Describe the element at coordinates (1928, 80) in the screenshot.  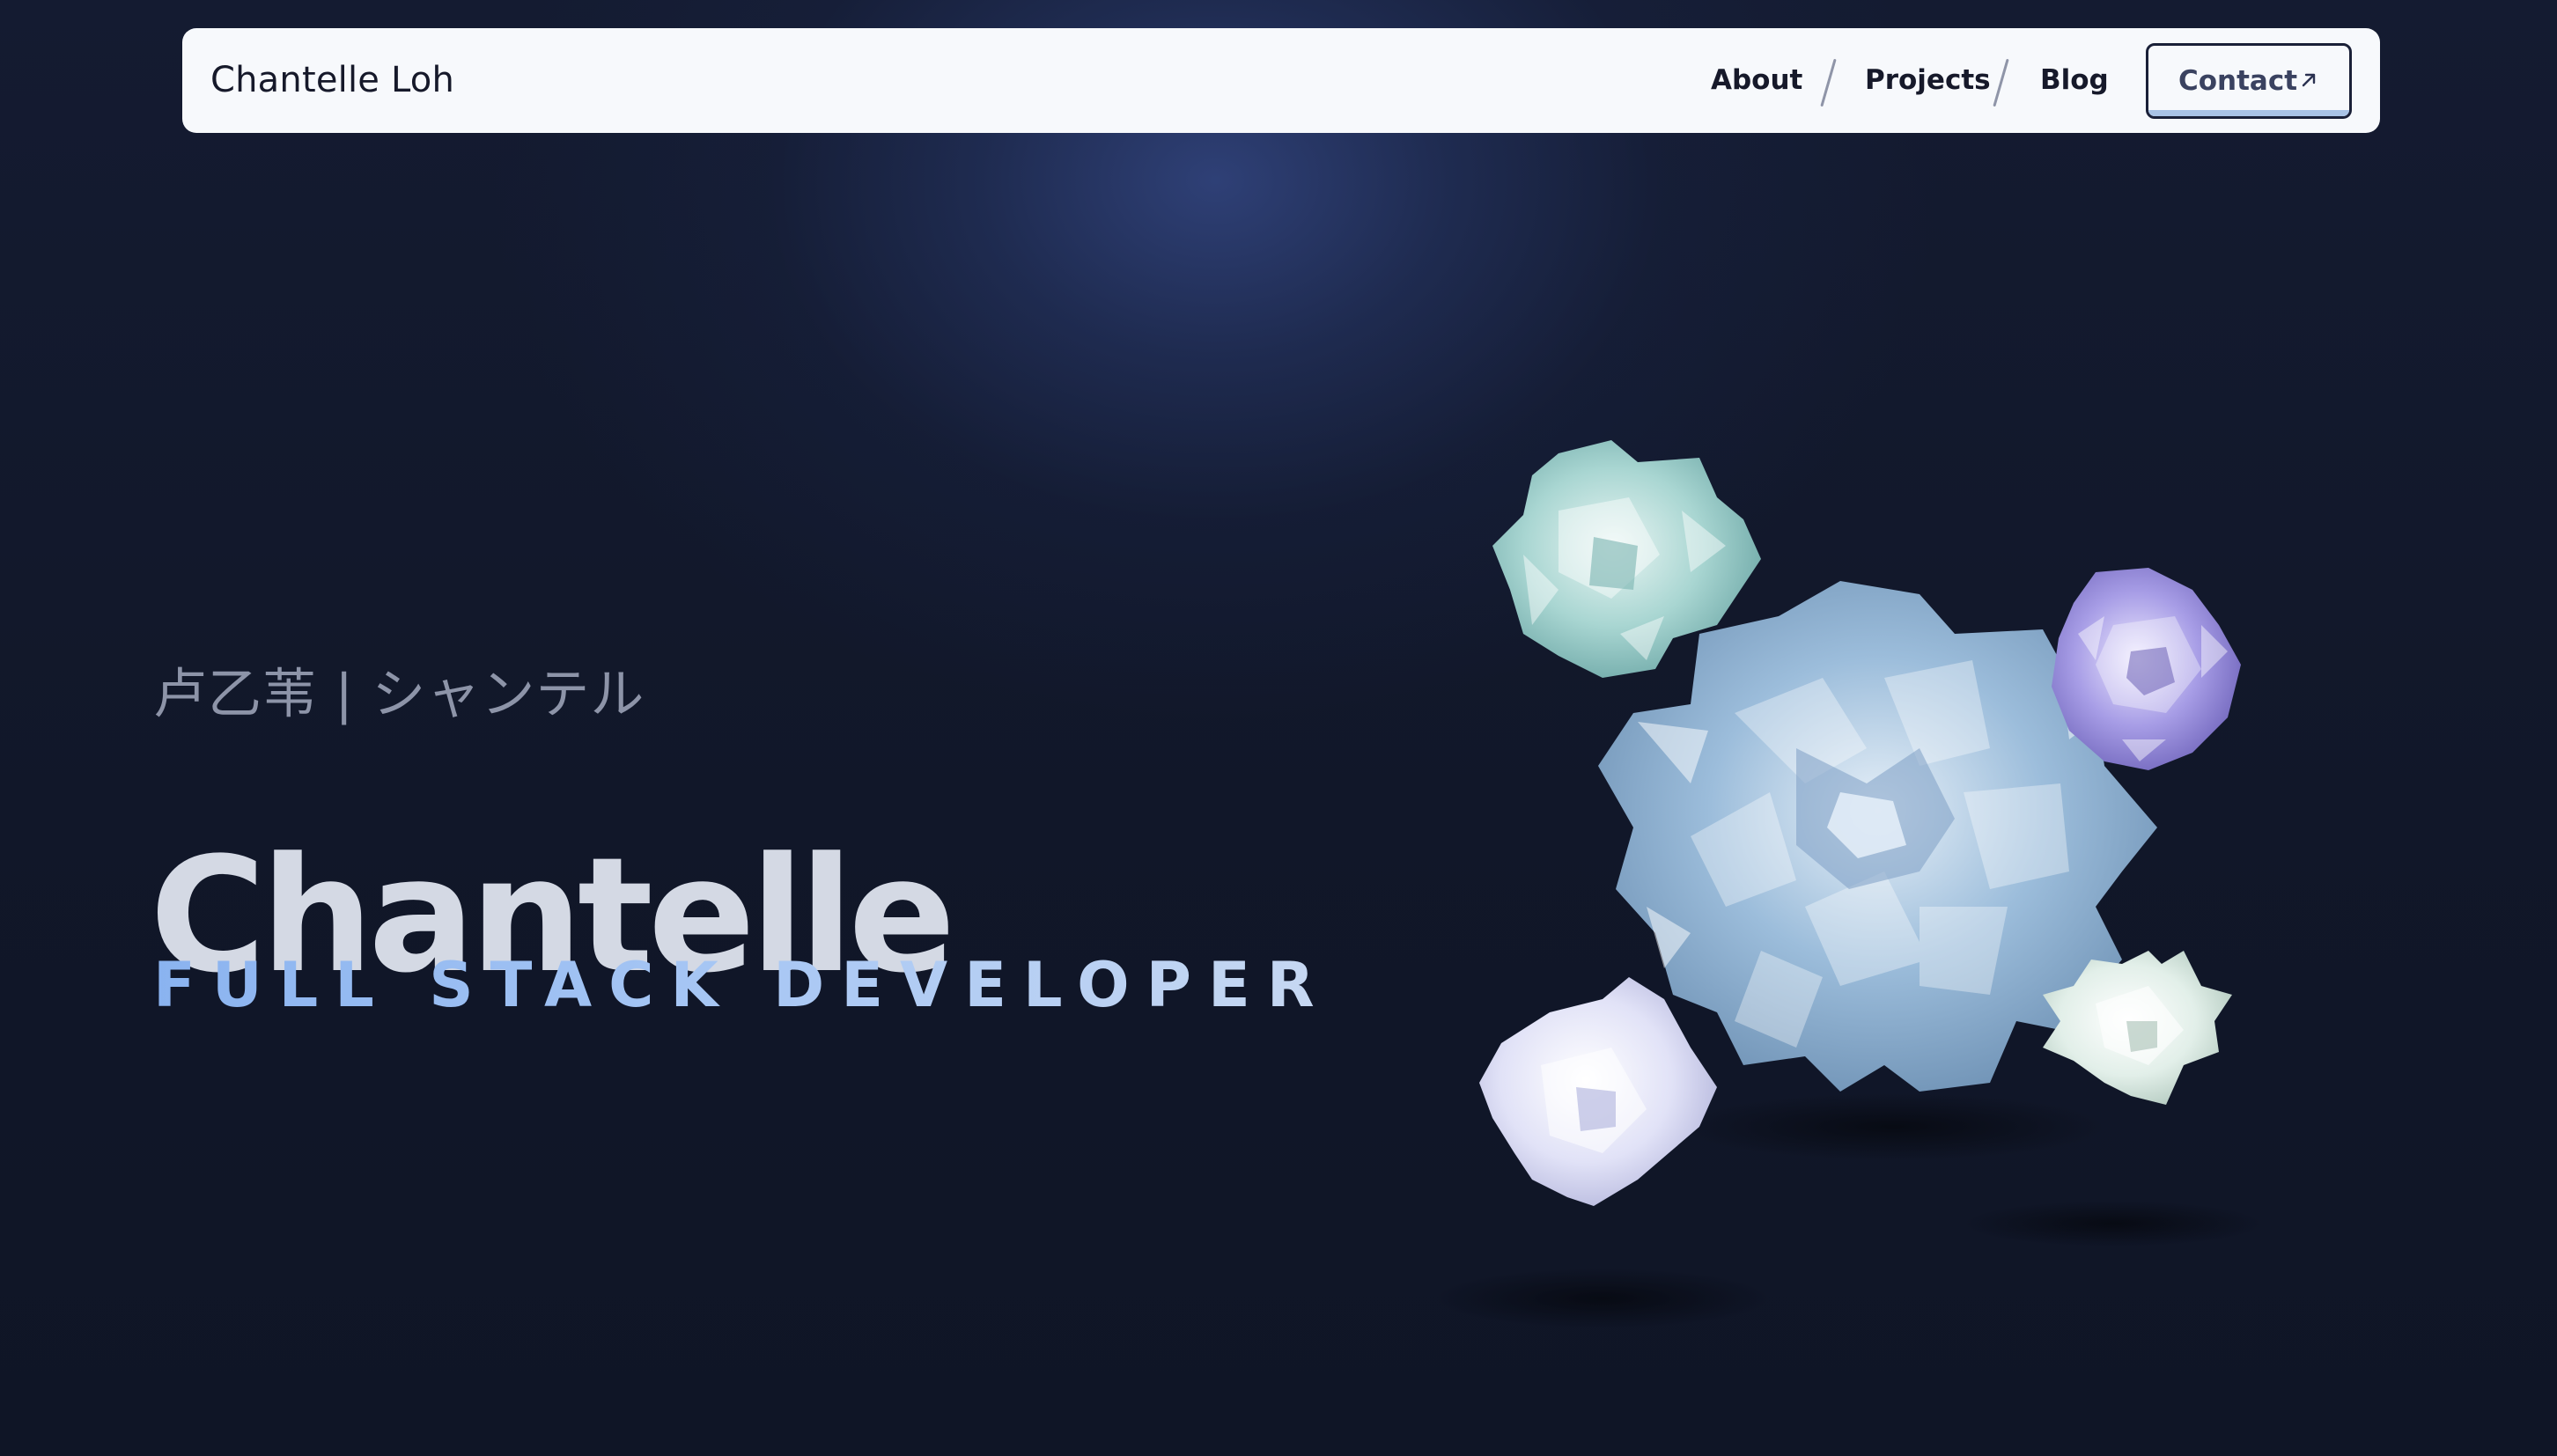
I see `nav-link-projects: Projects` at that location.